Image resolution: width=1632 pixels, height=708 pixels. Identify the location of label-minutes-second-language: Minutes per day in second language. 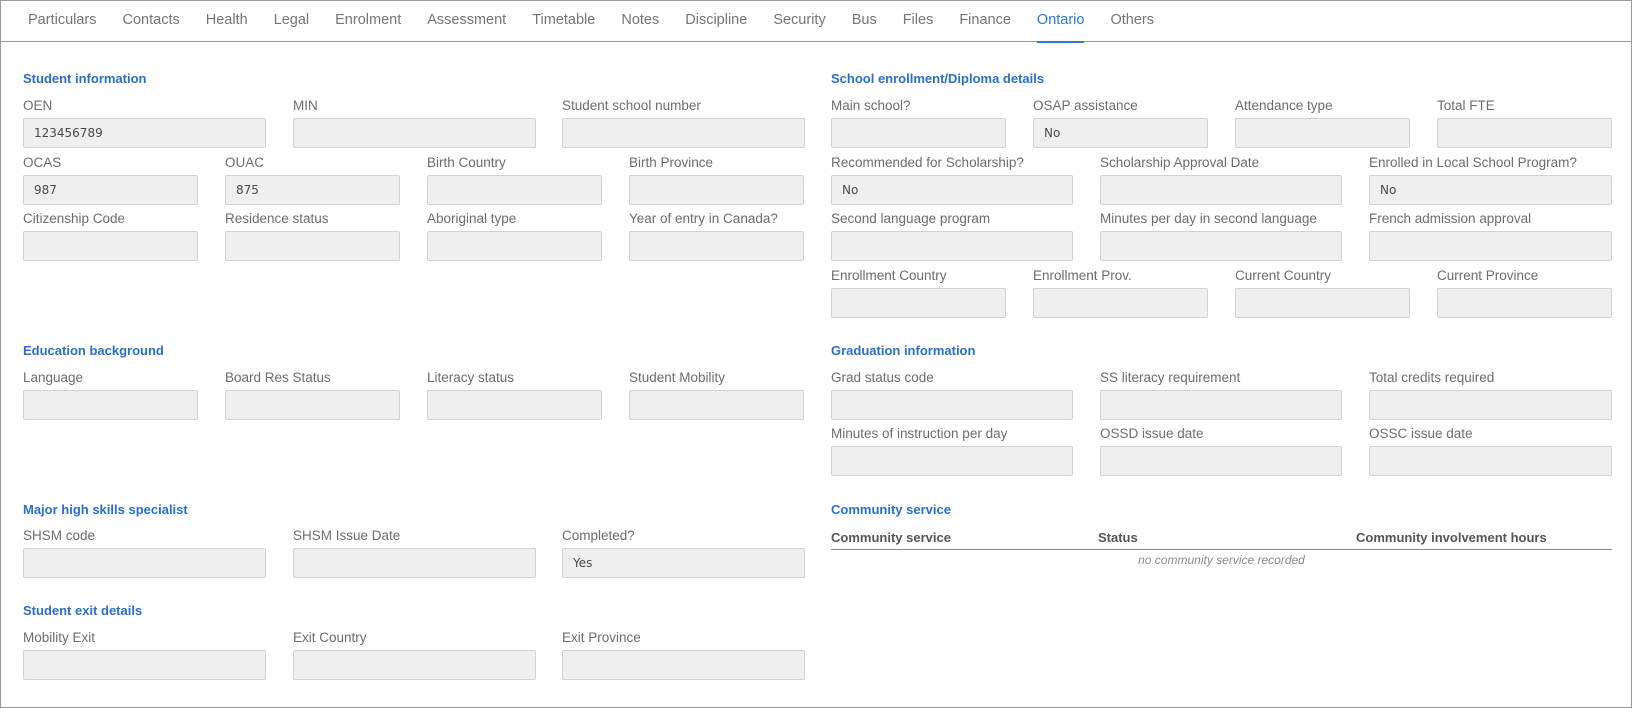
(1208, 218).